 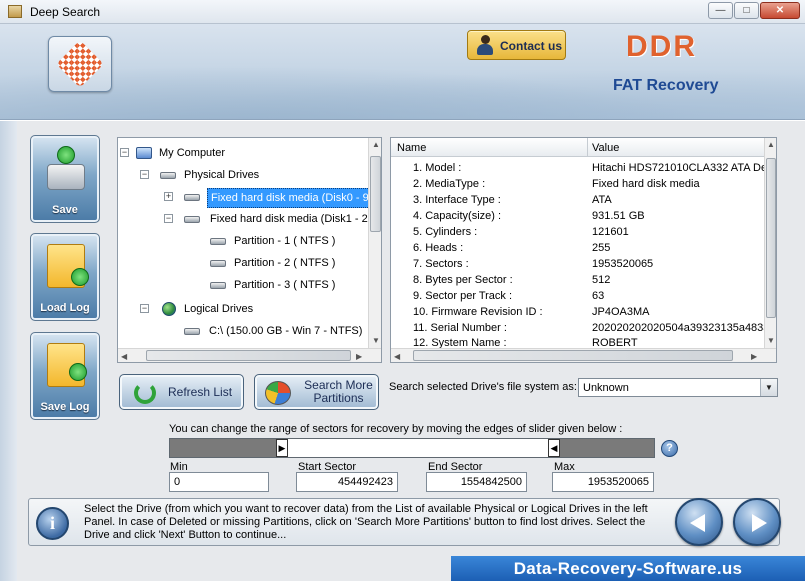 I want to click on tree-node-c-drive: C:\ (150.00 GB - Win 7 - NTFS), so click(x=243, y=331).